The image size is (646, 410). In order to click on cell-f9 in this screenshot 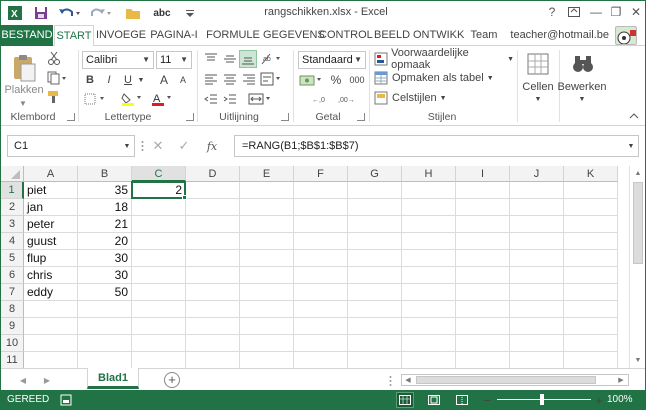, I will do `click(321, 326)`.